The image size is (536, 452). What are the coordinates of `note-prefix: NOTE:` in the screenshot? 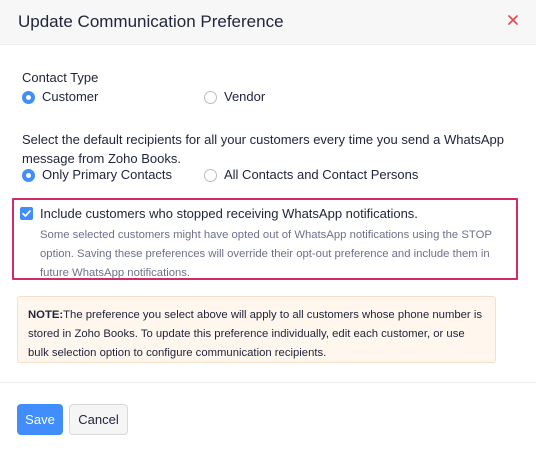 It's located at (46, 315).